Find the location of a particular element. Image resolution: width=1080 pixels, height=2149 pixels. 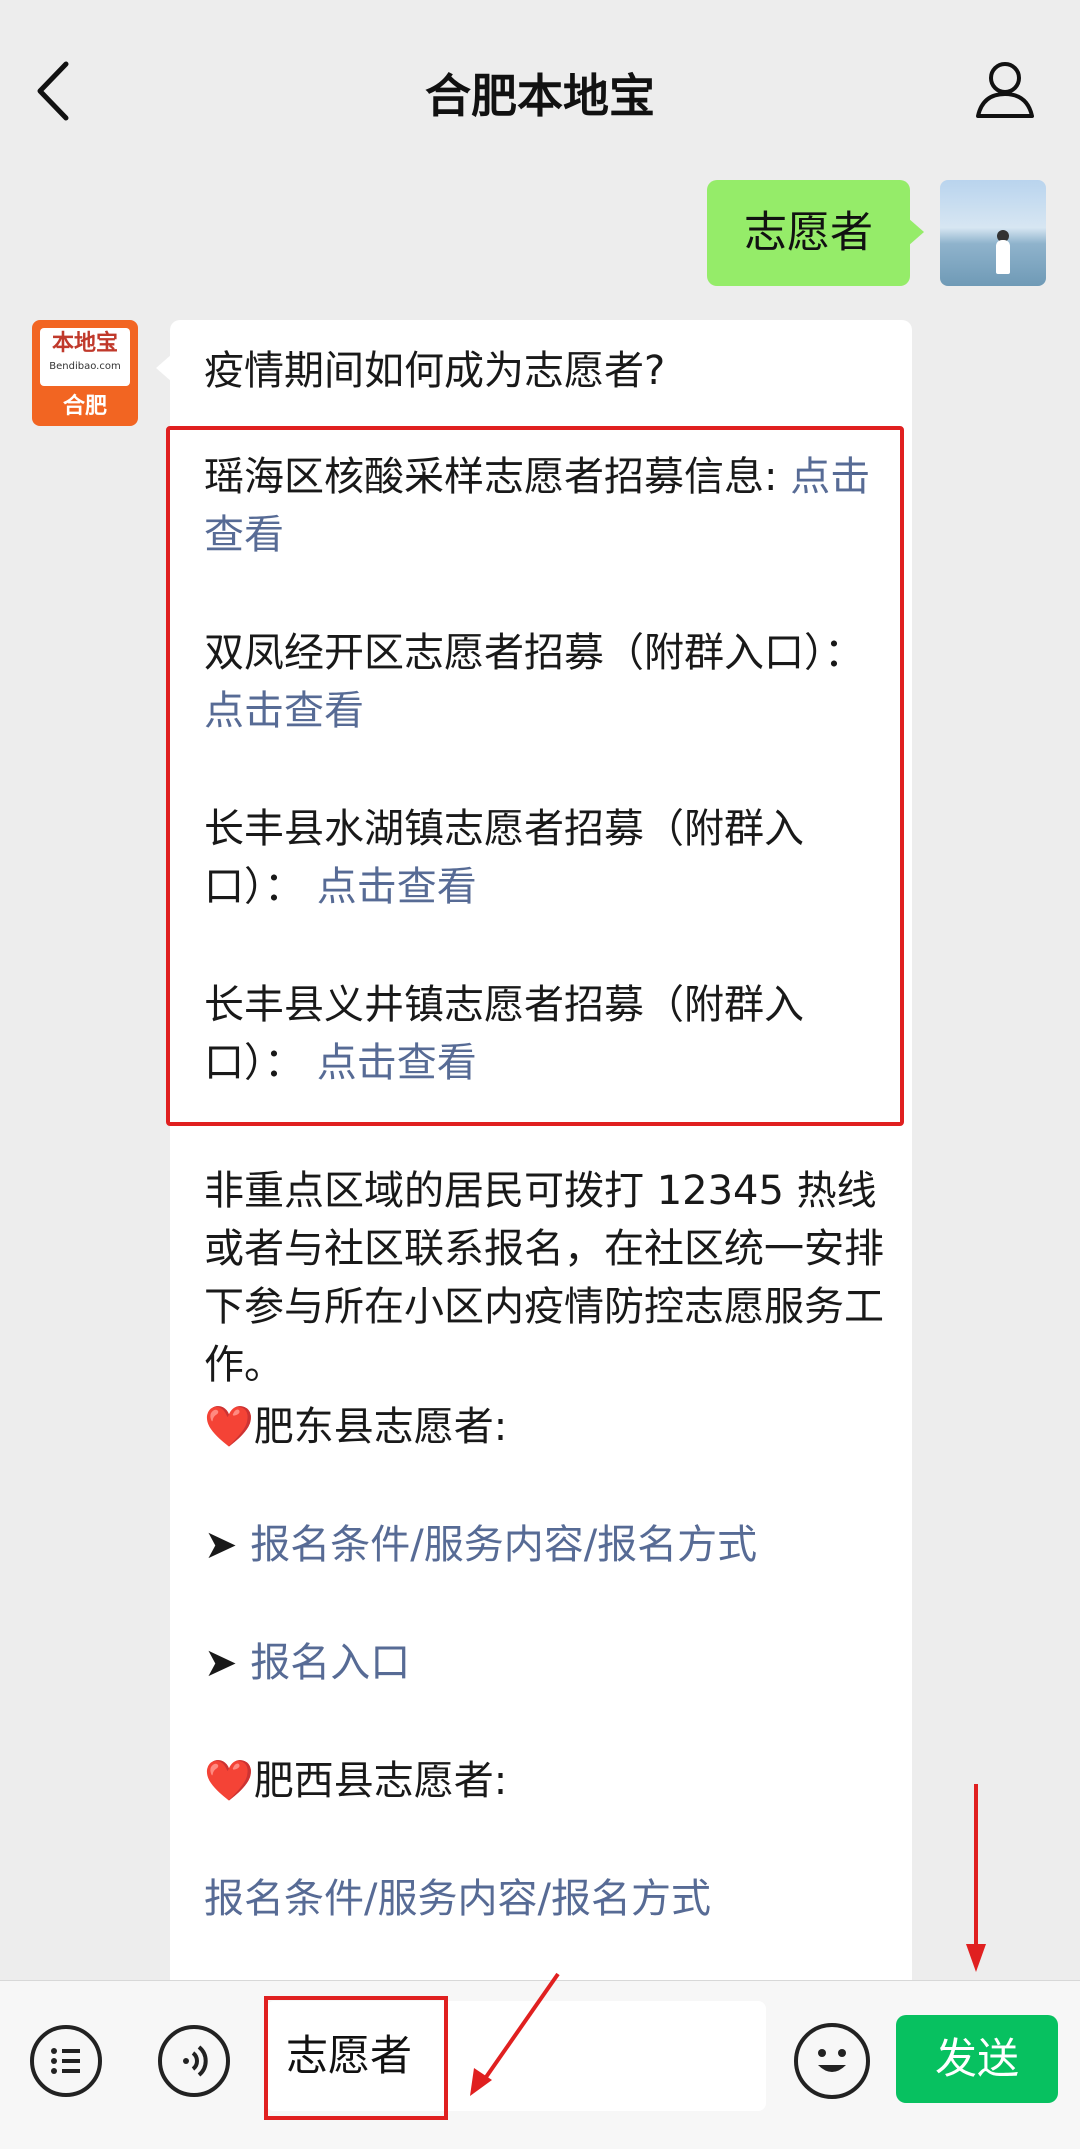

section-title-feidong: ❤️肥东县志愿者: is located at coordinates (356, 1427).